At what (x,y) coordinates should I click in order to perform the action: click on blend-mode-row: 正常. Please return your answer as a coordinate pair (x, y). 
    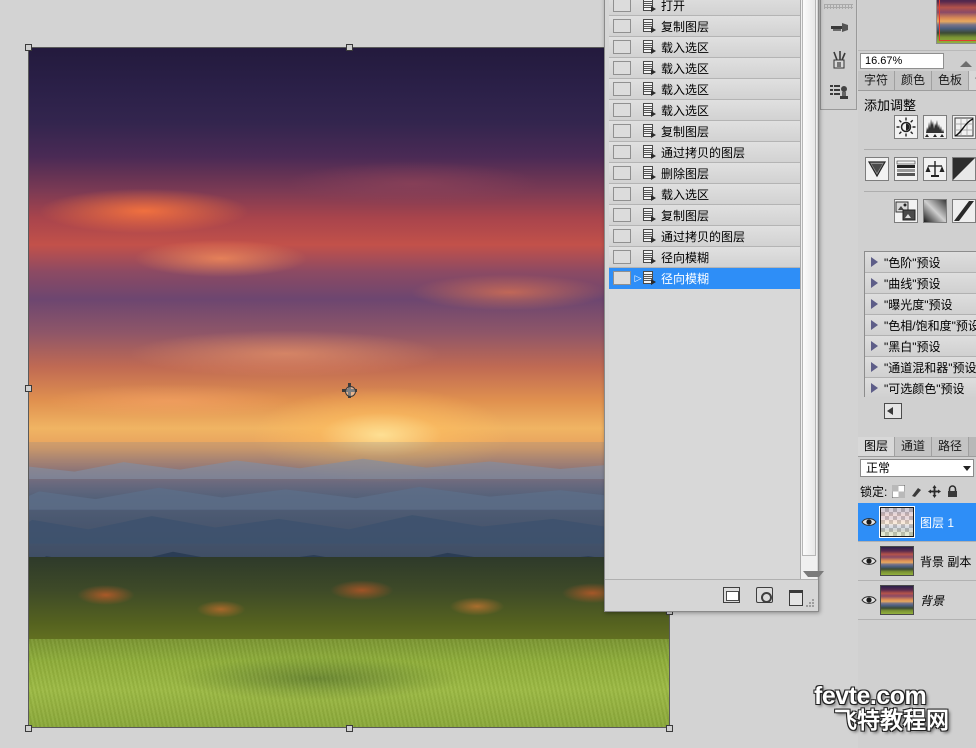
    Looking at the image, I should click on (917, 468).